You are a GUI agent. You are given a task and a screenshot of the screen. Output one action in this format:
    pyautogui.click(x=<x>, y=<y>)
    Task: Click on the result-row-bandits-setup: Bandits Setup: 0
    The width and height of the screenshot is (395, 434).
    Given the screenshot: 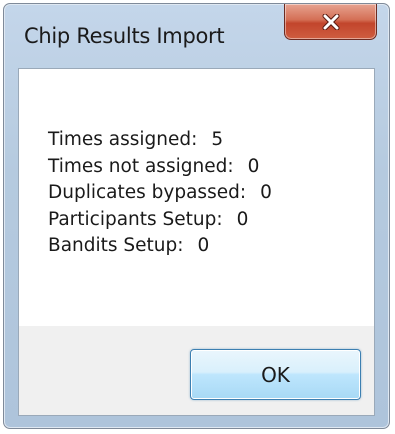 What is the action you would take?
    pyautogui.click(x=160, y=246)
    